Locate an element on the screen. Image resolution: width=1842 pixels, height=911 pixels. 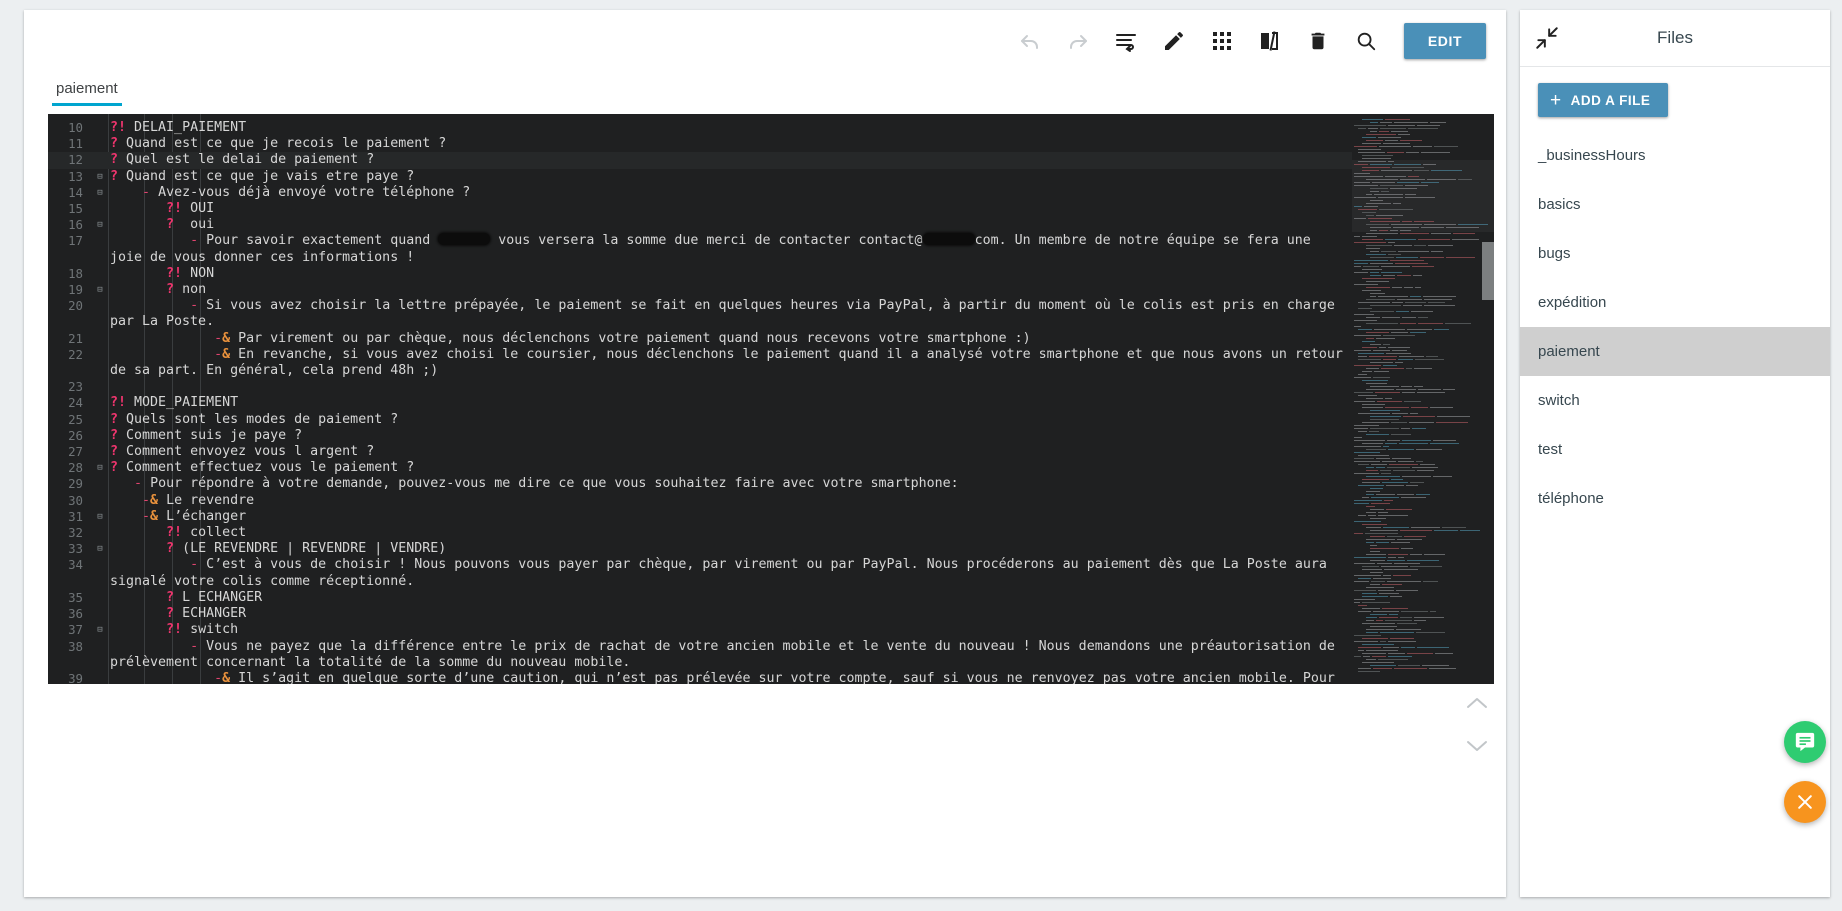
redo-icon is located at coordinates (1078, 41).